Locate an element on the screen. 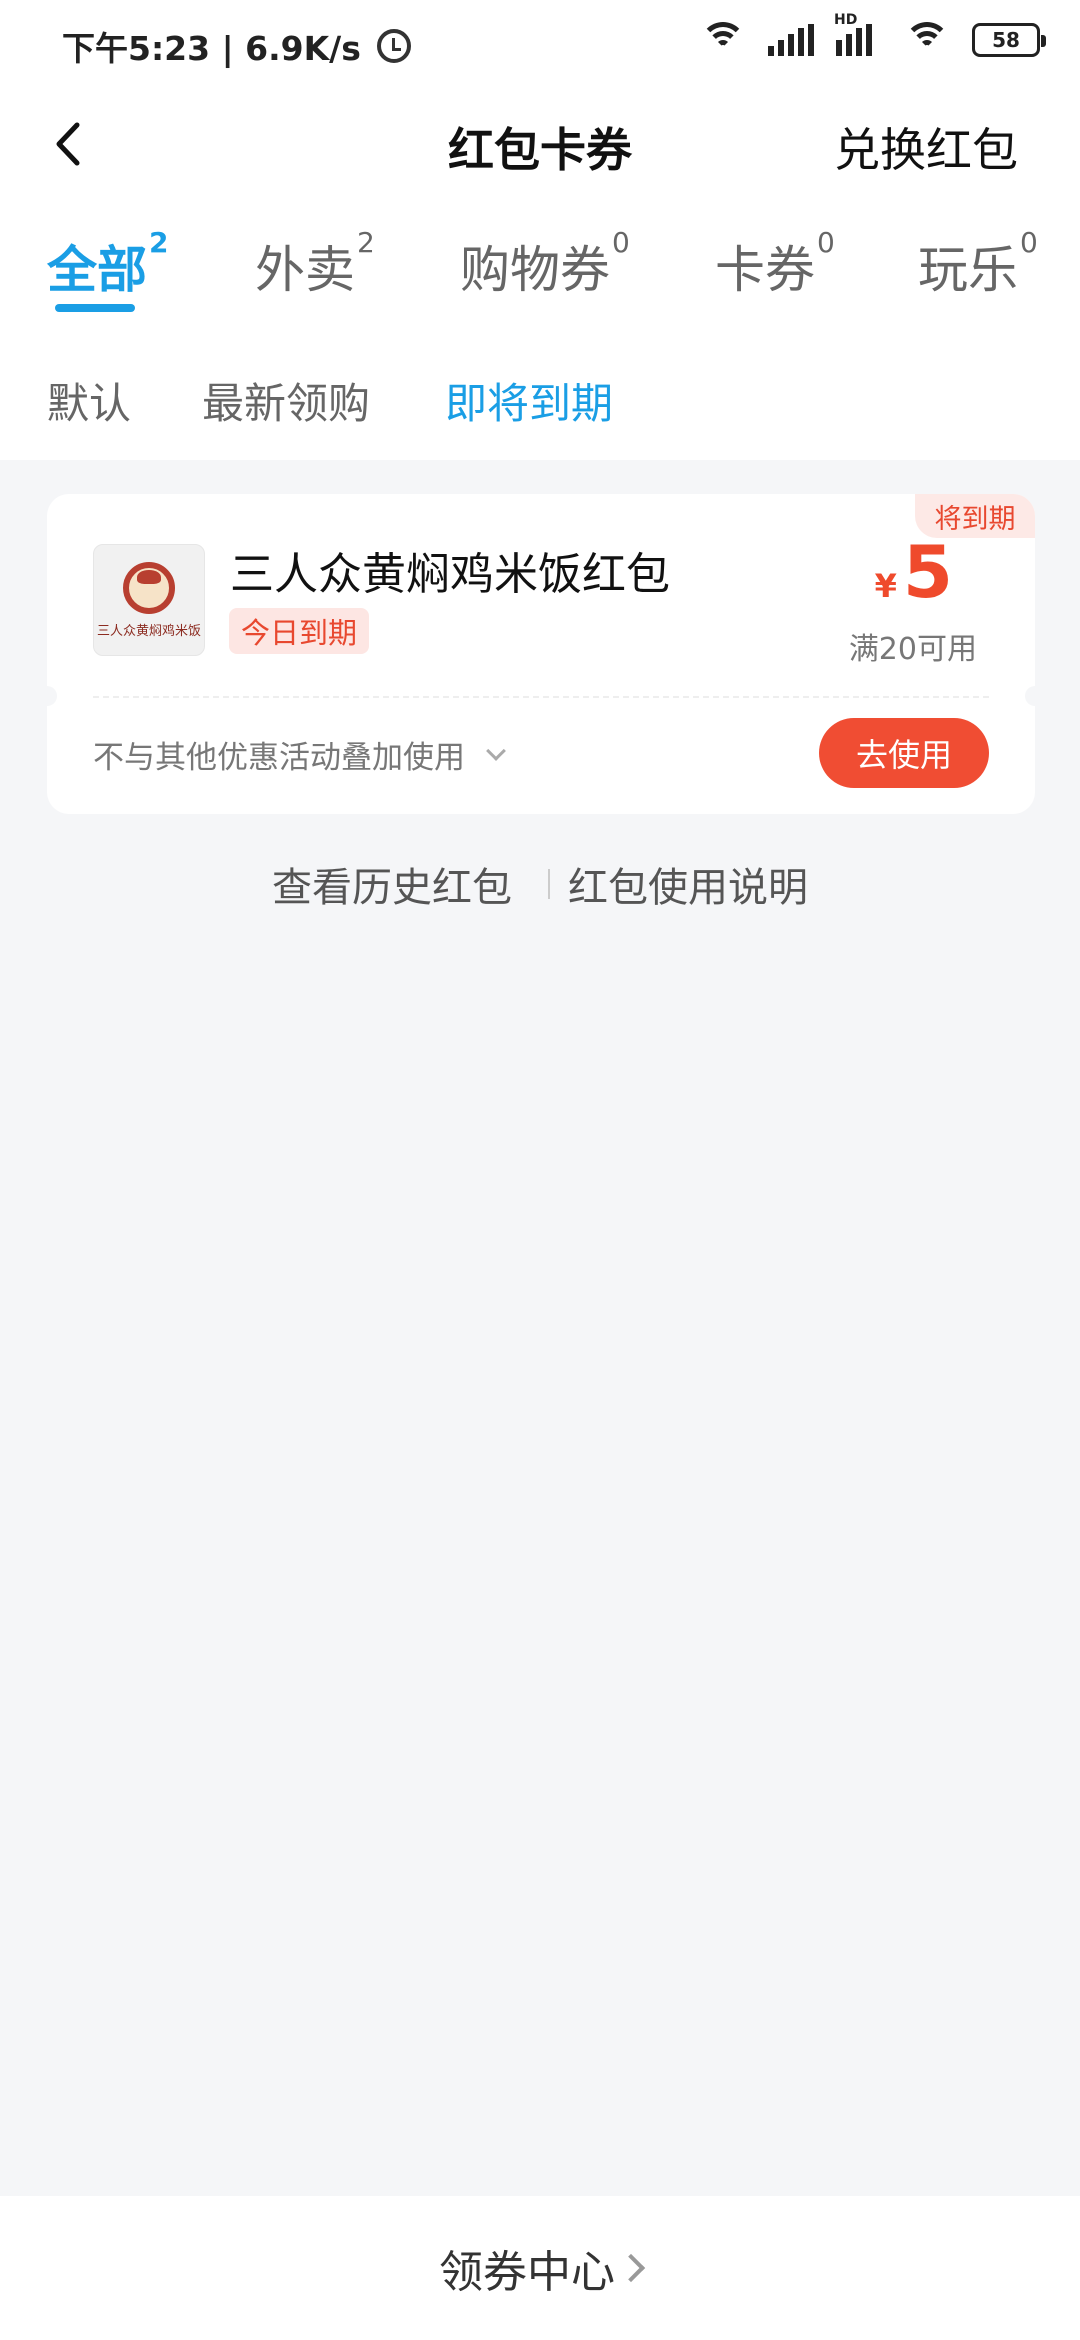 This screenshot has height=2340, width=1080. chevron-right-icon is located at coordinates (631, 2268).